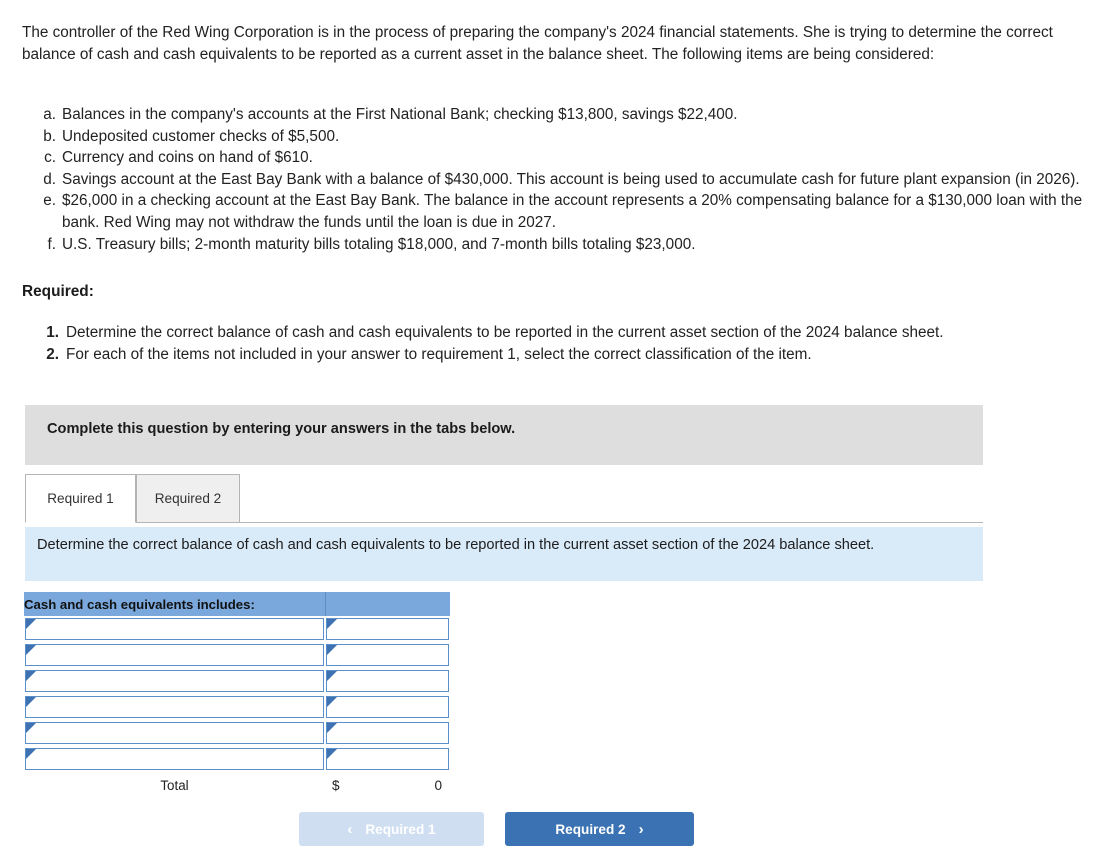 The image size is (1119, 868). Describe the element at coordinates (52, 354) in the screenshot. I see `requirement-number: 2.` at that location.